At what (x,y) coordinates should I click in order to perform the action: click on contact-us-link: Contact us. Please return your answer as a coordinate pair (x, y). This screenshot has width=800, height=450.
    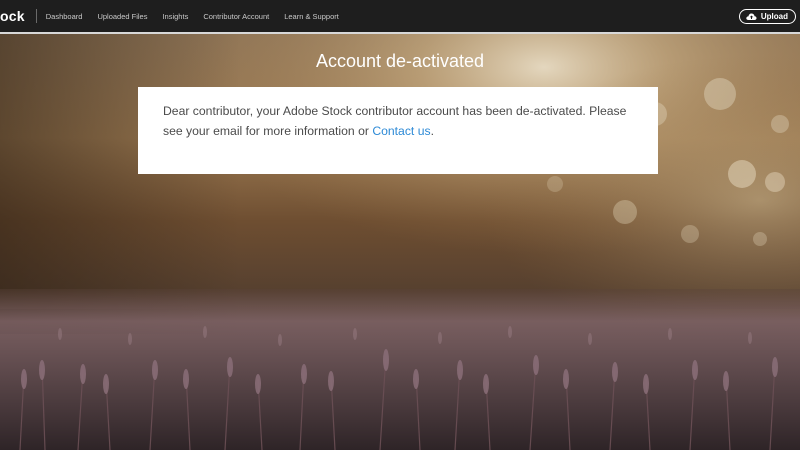
    Looking at the image, I should click on (401, 131).